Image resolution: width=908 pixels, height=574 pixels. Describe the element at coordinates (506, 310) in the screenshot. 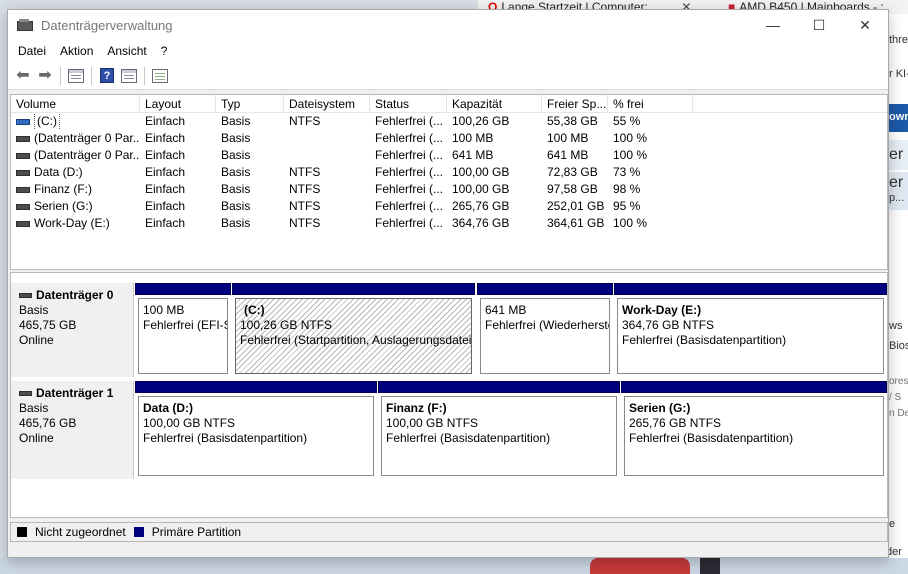

I see `partition-size: 641 MB` at that location.